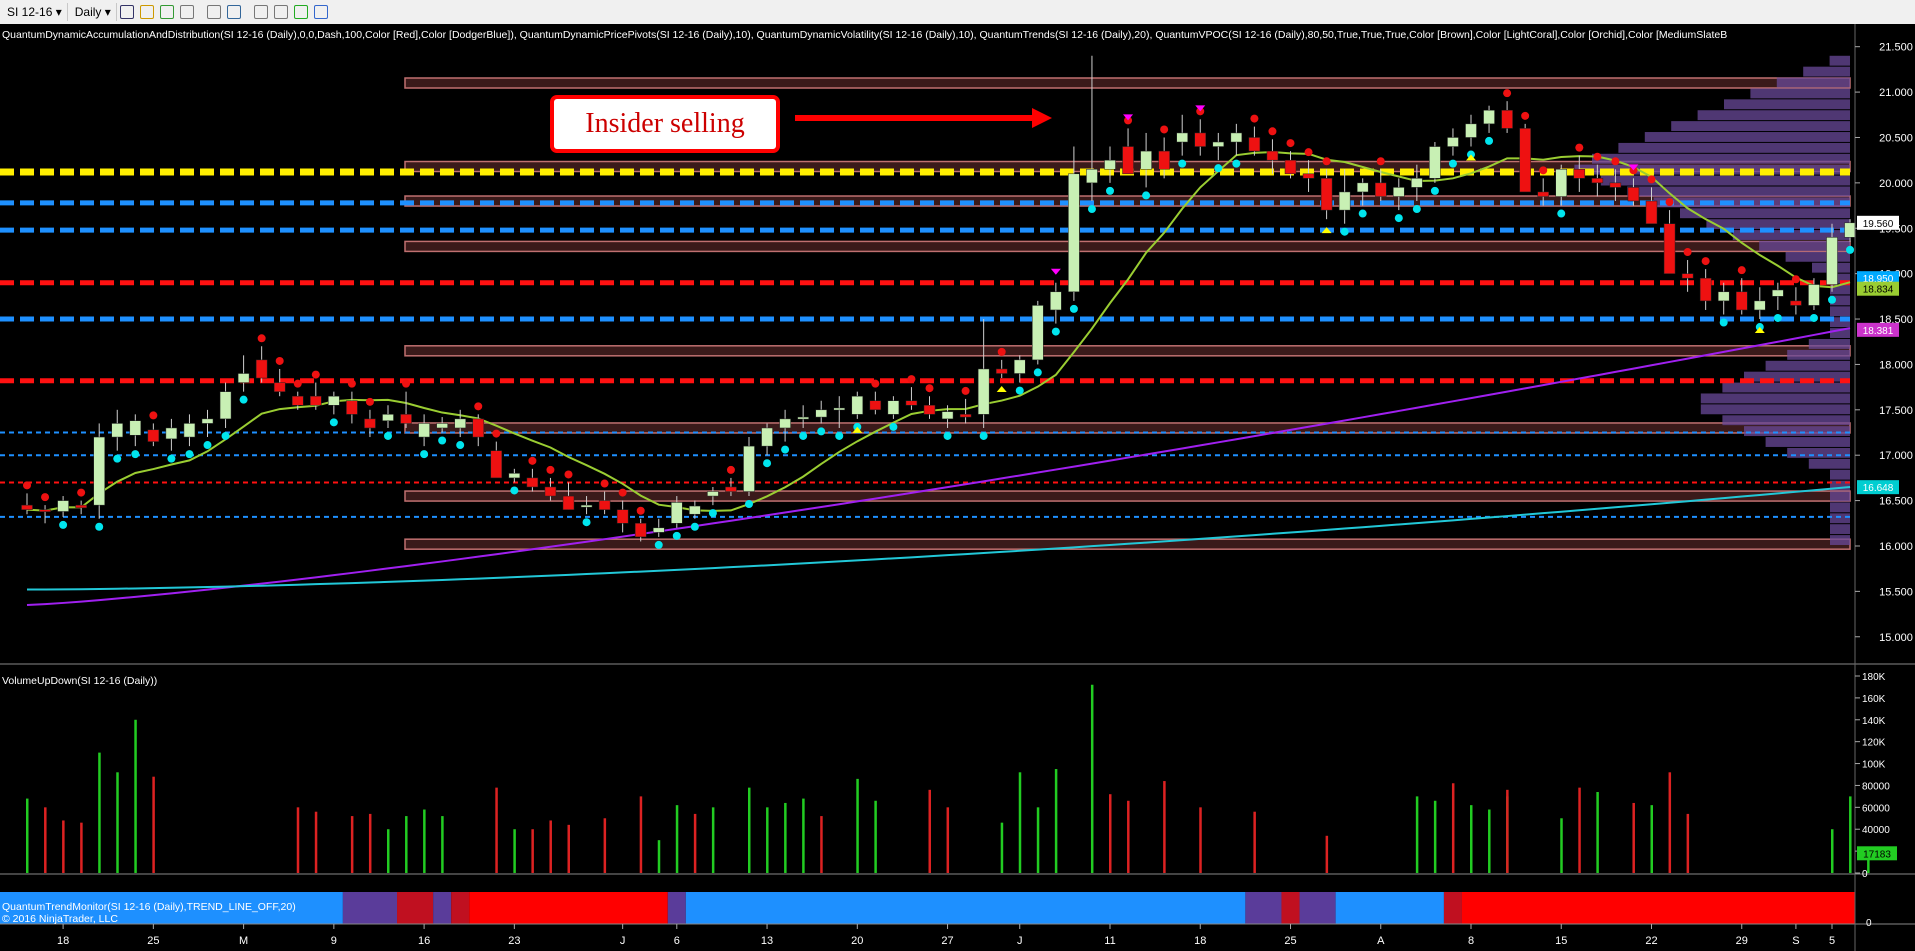 Image resolution: width=1915 pixels, height=951 pixels. Describe the element at coordinates (1896, 365) in the screenshot. I see `price-axis-tick-label: 18.000` at that location.